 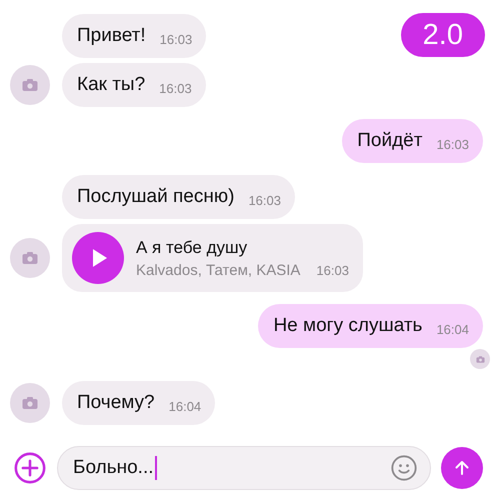 What do you see at coordinates (462, 468) in the screenshot?
I see `send-button` at bounding box center [462, 468].